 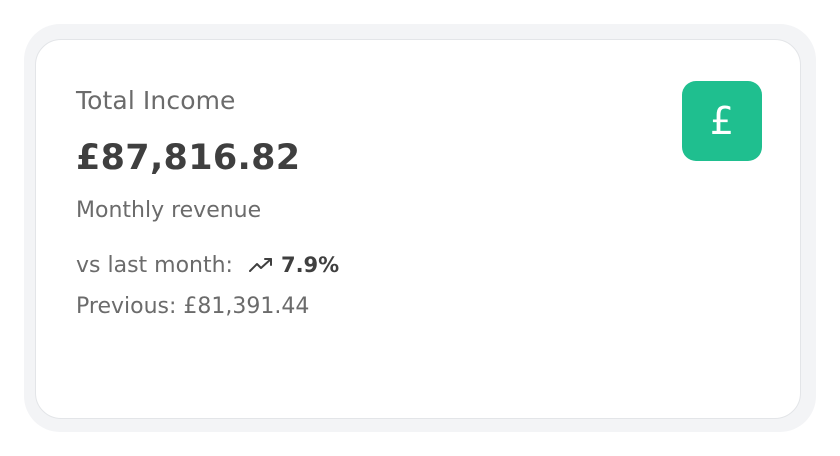 I want to click on month-comparison: vs last month: 7.9%, so click(x=207, y=265).